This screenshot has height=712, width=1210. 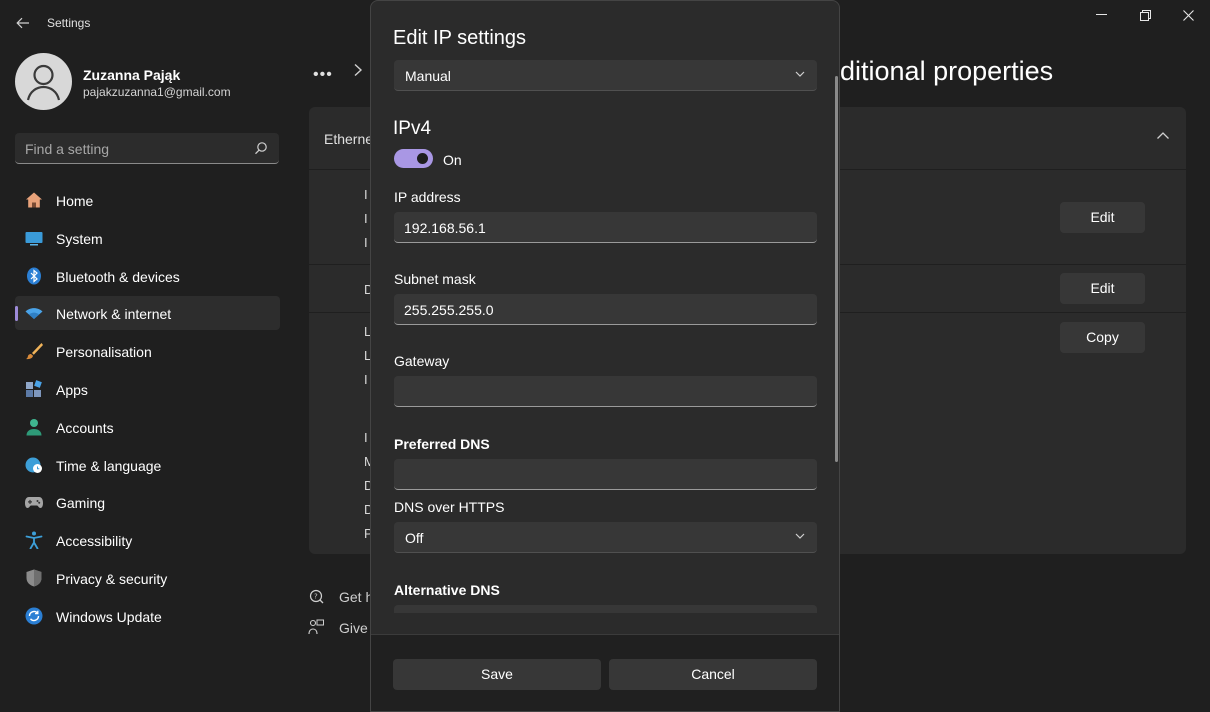 What do you see at coordinates (1102, 337) in the screenshot?
I see `copy-button: Copy` at bounding box center [1102, 337].